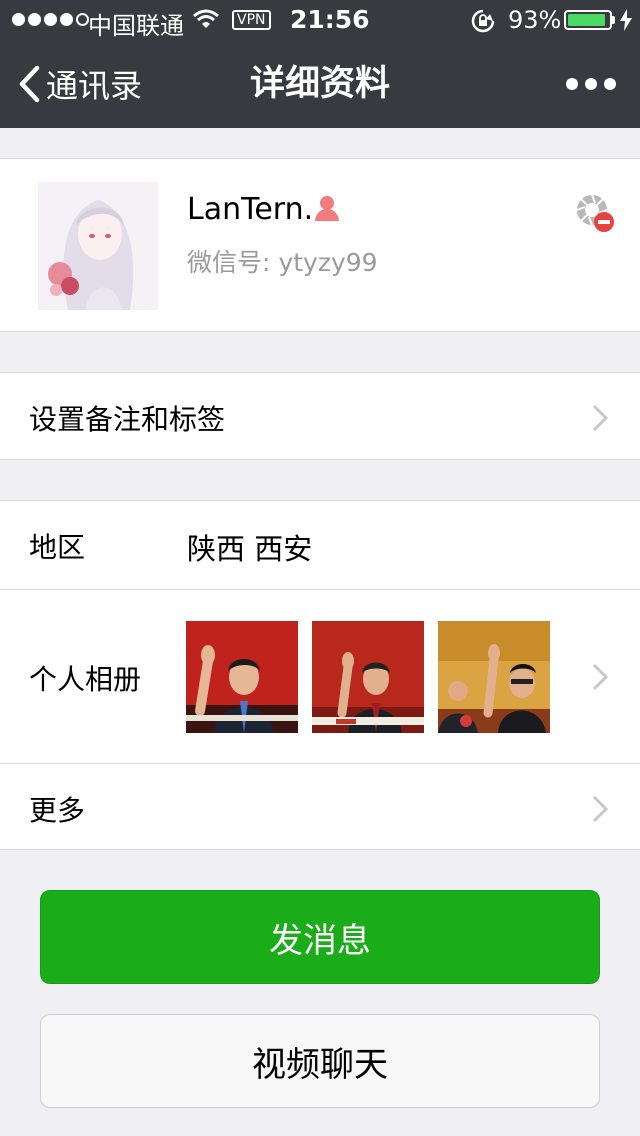 This screenshot has height=1136, width=640. What do you see at coordinates (483, 24) in the screenshot?
I see `rotation-lock-icon` at bounding box center [483, 24].